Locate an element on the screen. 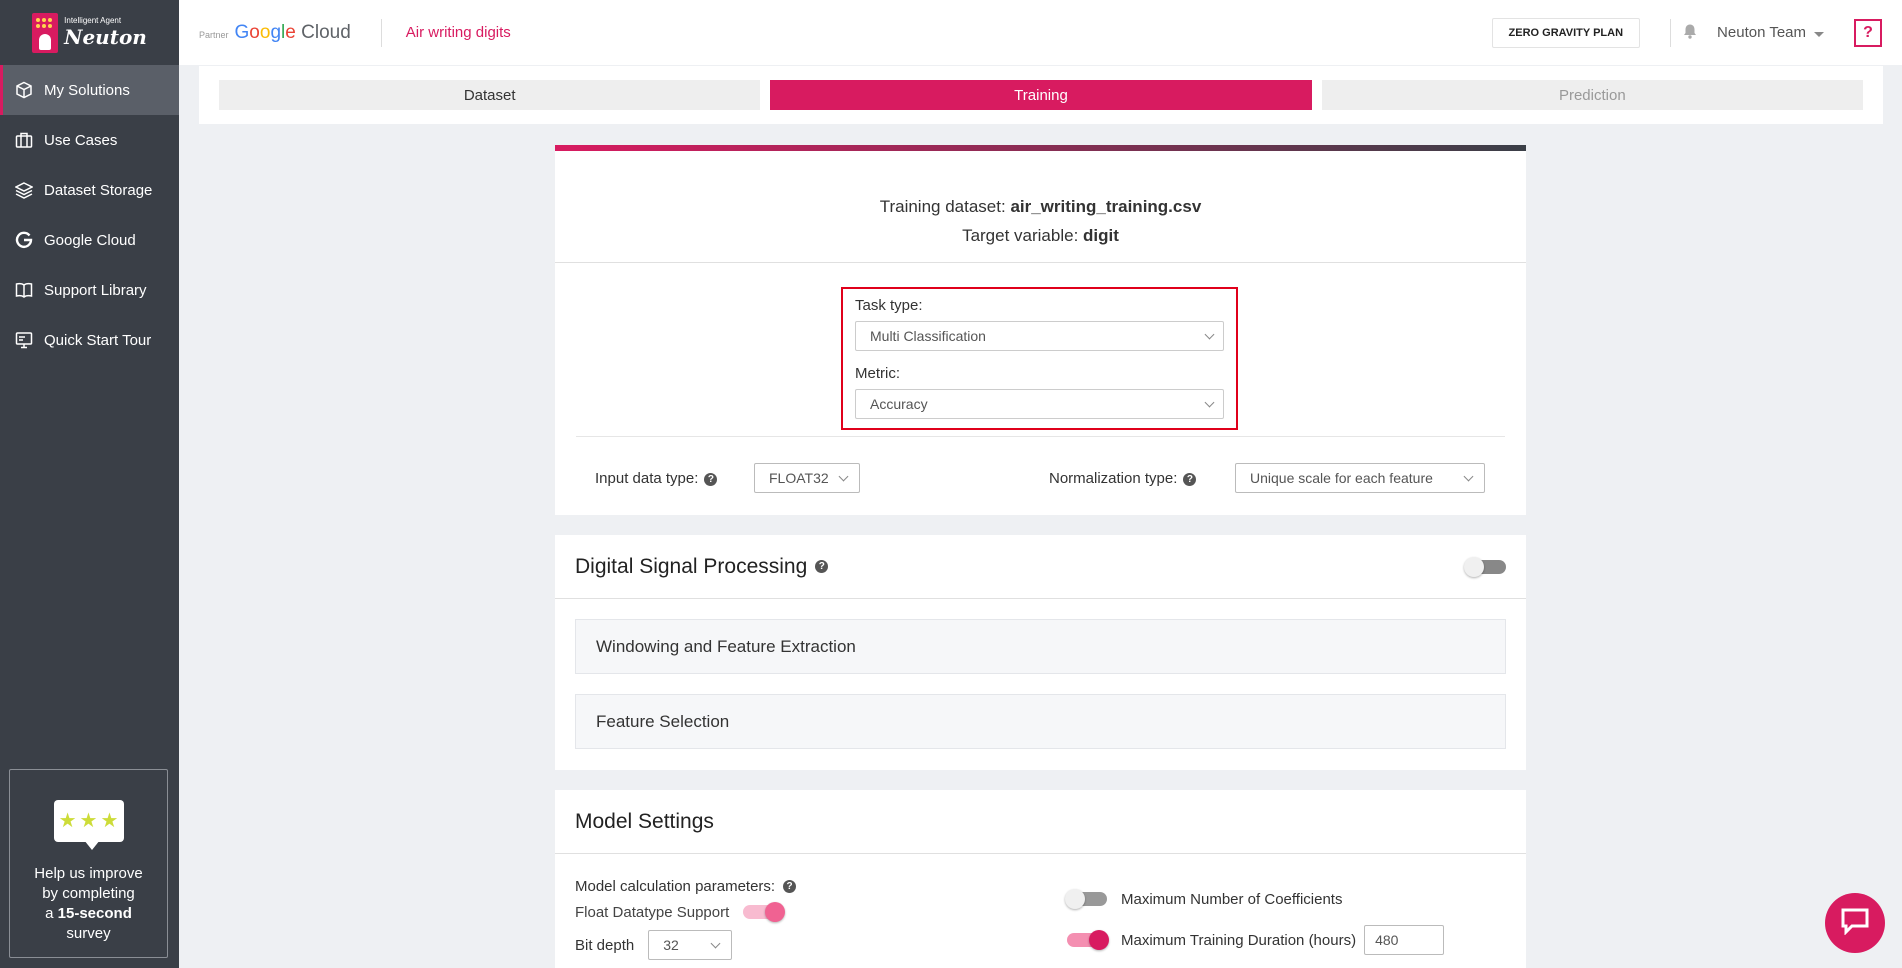 This screenshot has width=1902, height=968. chat-button is located at coordinates (1855, 923).